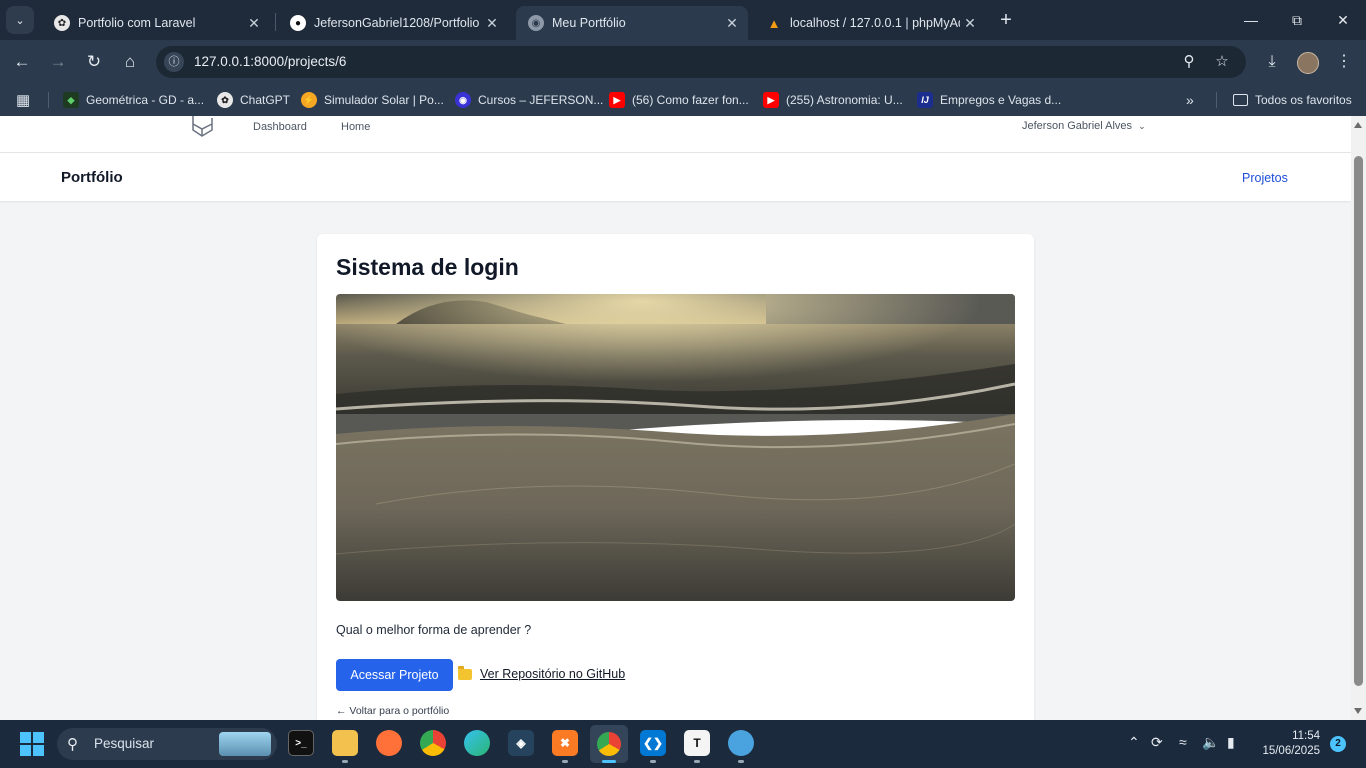  Describe the element at coordinates (58, 62) in the screenshot. I see `forward-icon: →` at that location.